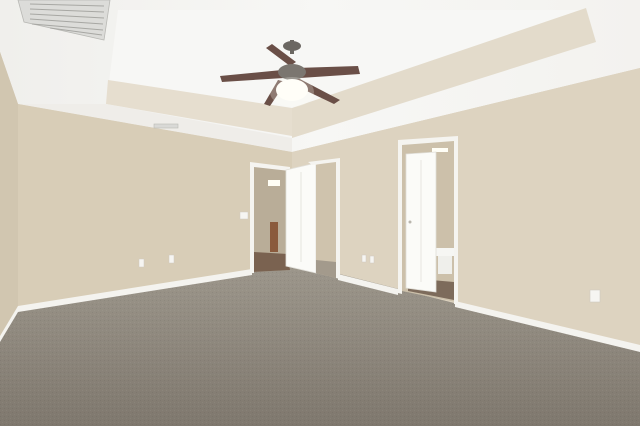 The image size is (640, 426). Describe the element at coordinates (274, 183) in the screenshot. I see `hall-light` at that location.